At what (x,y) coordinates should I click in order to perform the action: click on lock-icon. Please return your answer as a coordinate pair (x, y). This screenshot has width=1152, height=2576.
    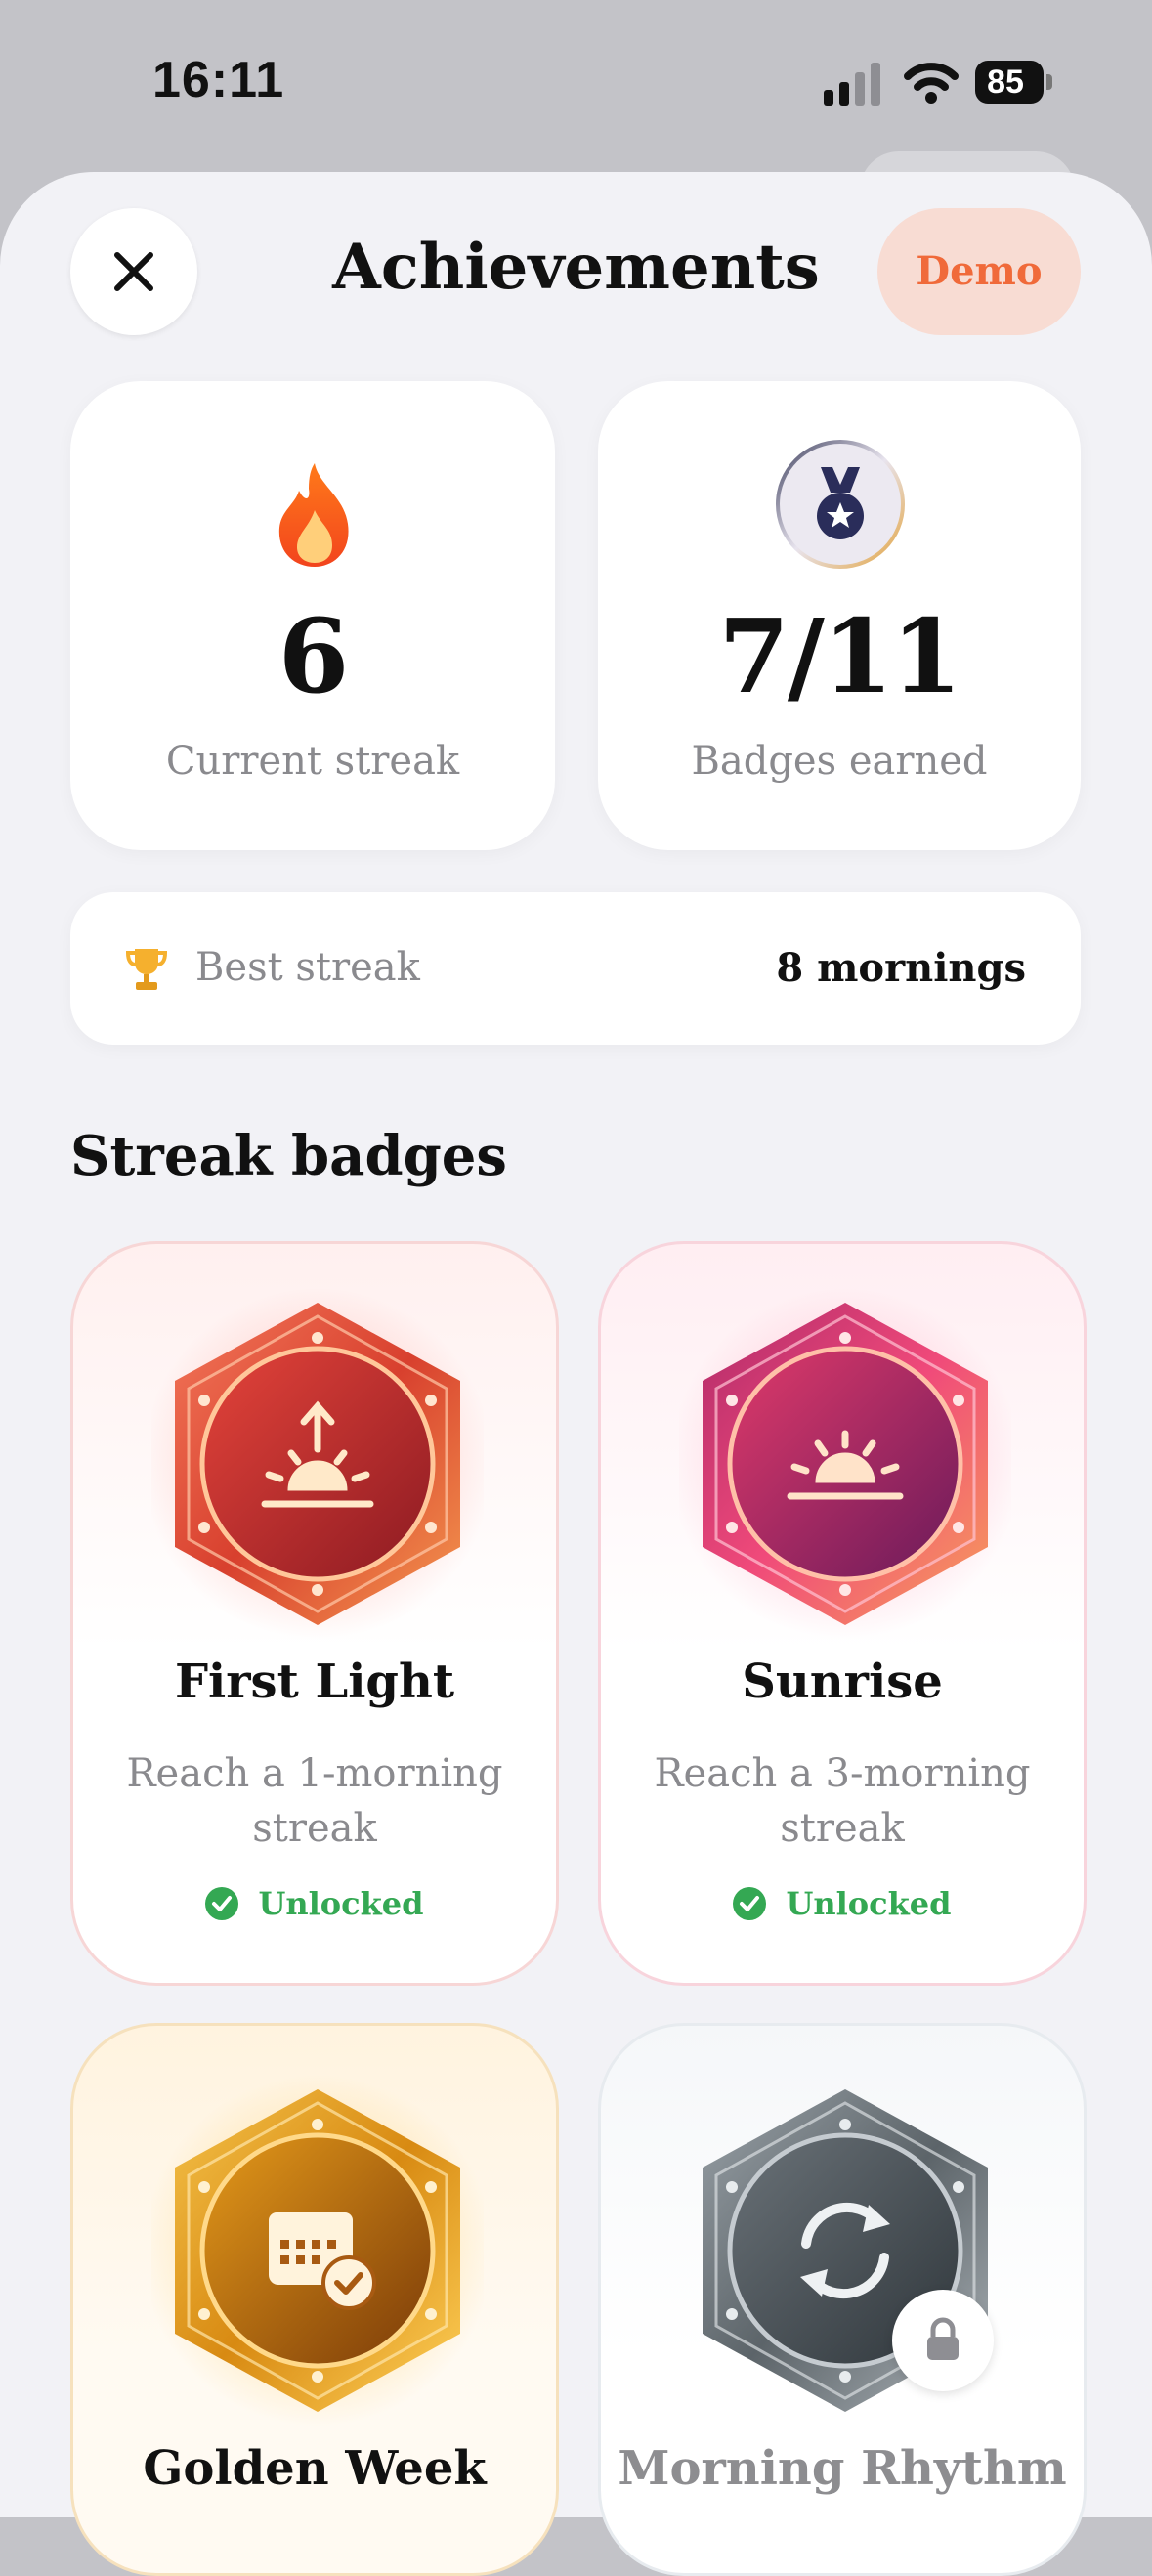
    Looking at the image, I should click on (943, 2338).